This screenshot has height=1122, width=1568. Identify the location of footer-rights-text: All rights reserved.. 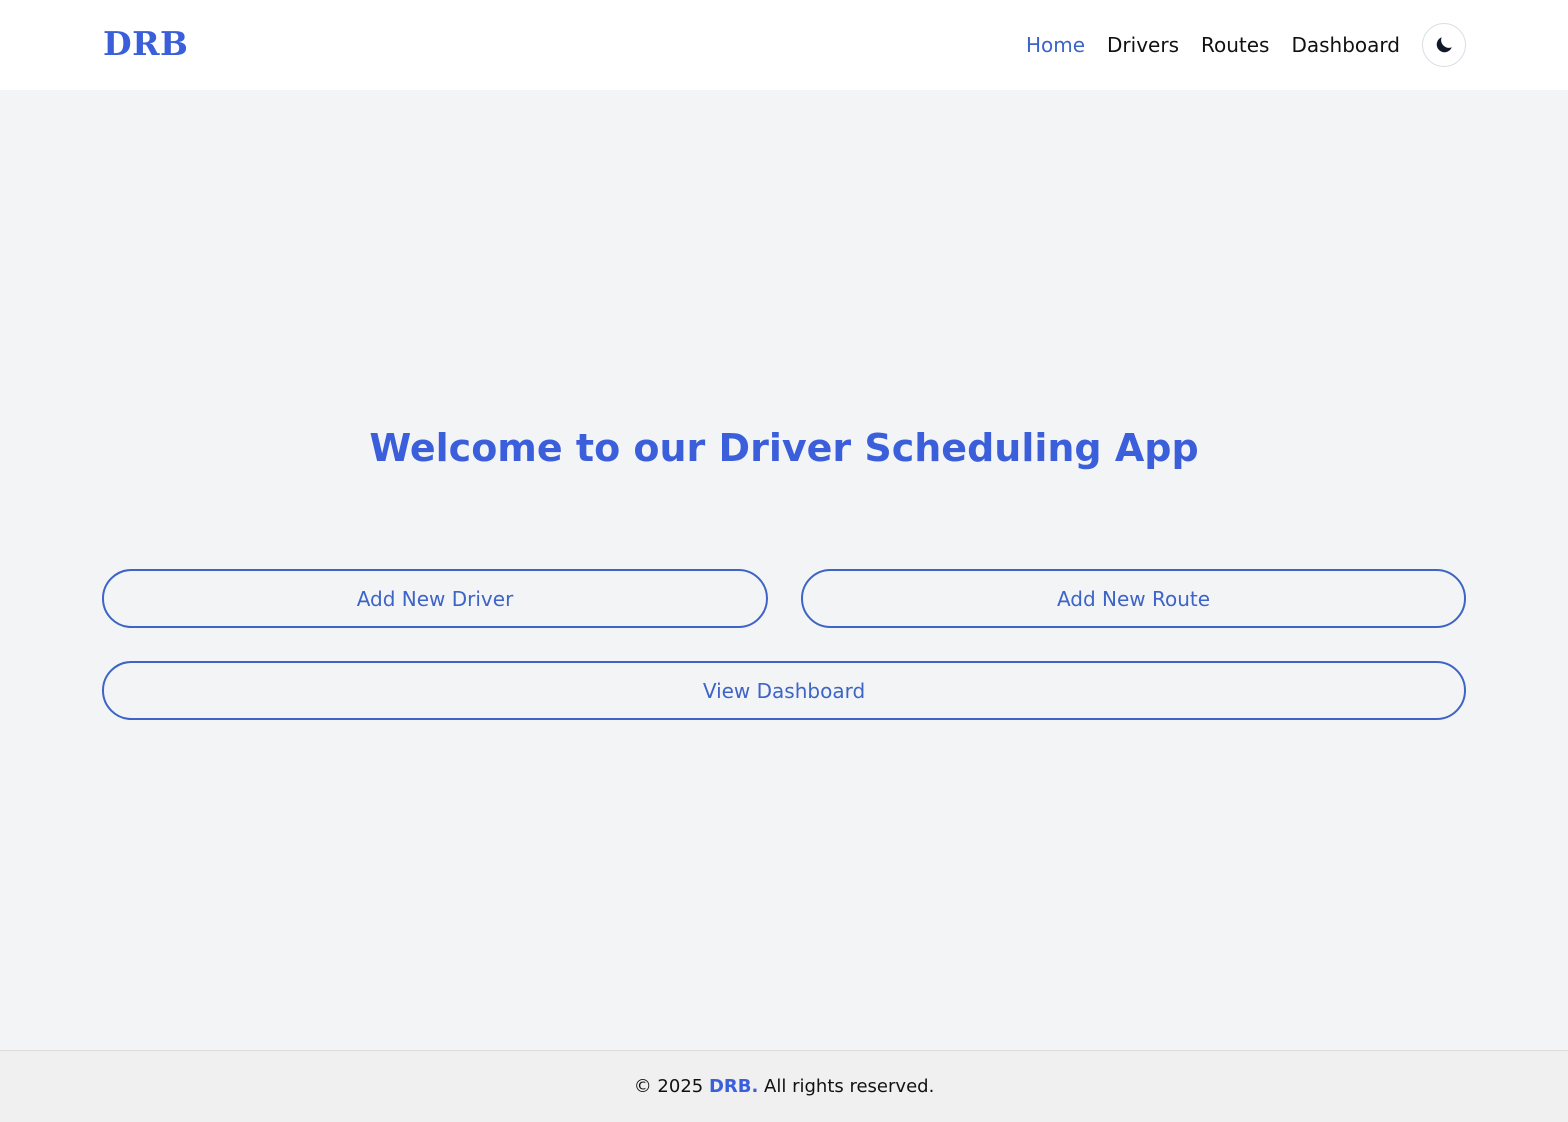
(846, 1086).